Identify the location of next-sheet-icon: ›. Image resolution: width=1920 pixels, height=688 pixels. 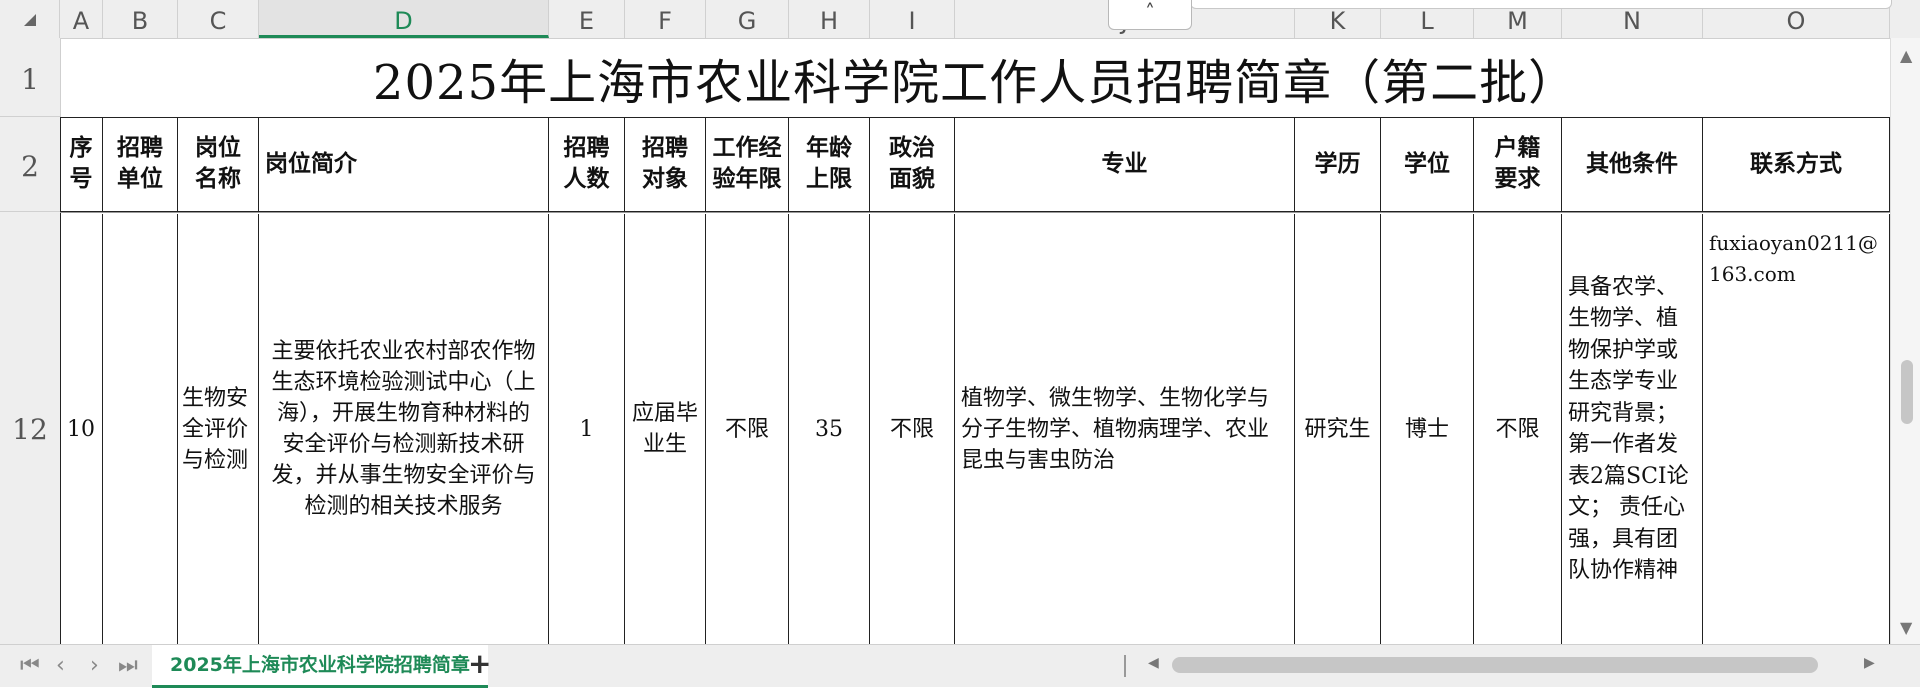
(94, 665).